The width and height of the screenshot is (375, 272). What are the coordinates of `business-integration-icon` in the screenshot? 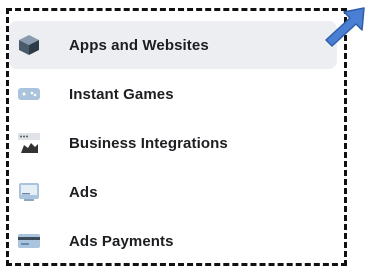 It's located at (29, 143).